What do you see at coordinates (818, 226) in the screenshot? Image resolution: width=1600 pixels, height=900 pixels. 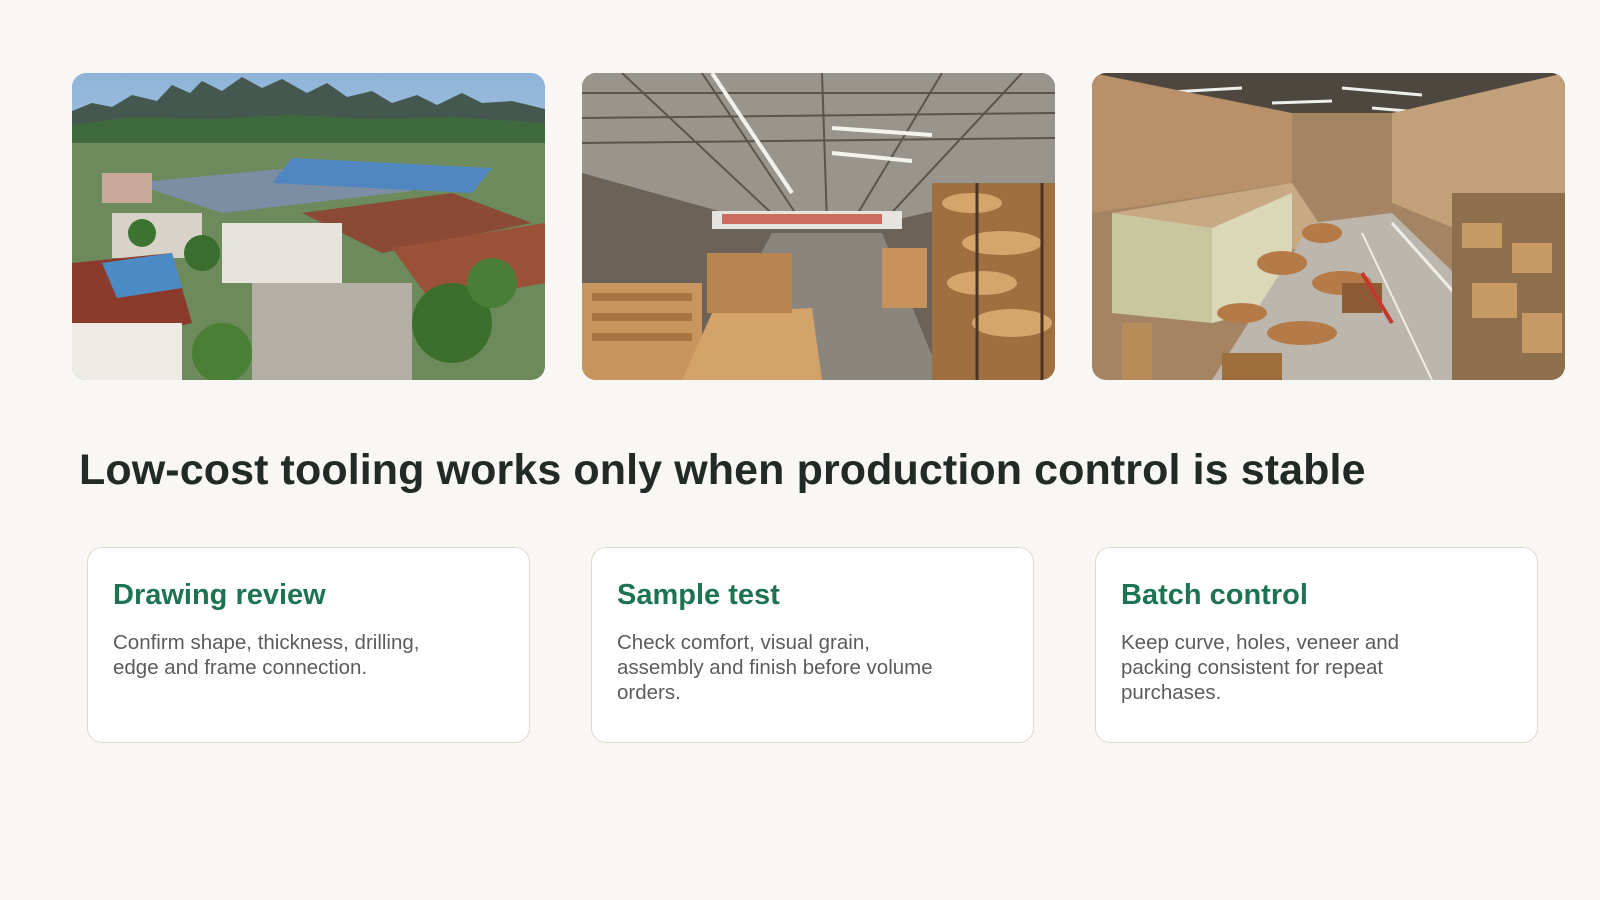 I see `warehouse-interior-photo` at bounding box center [818, 226].